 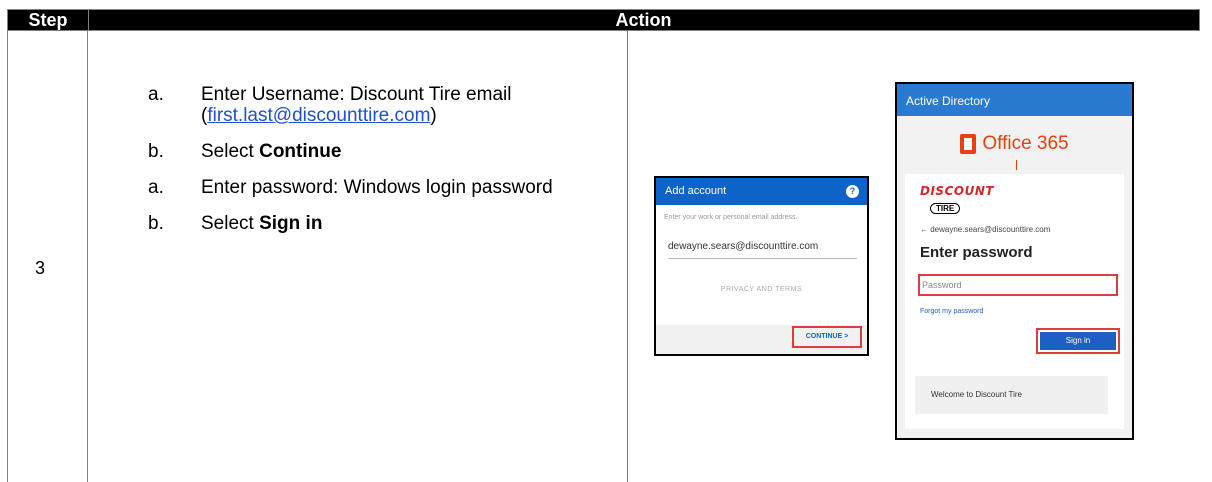 I want to click on continue-button: CONTINUE >, so click(x=827, y=336).